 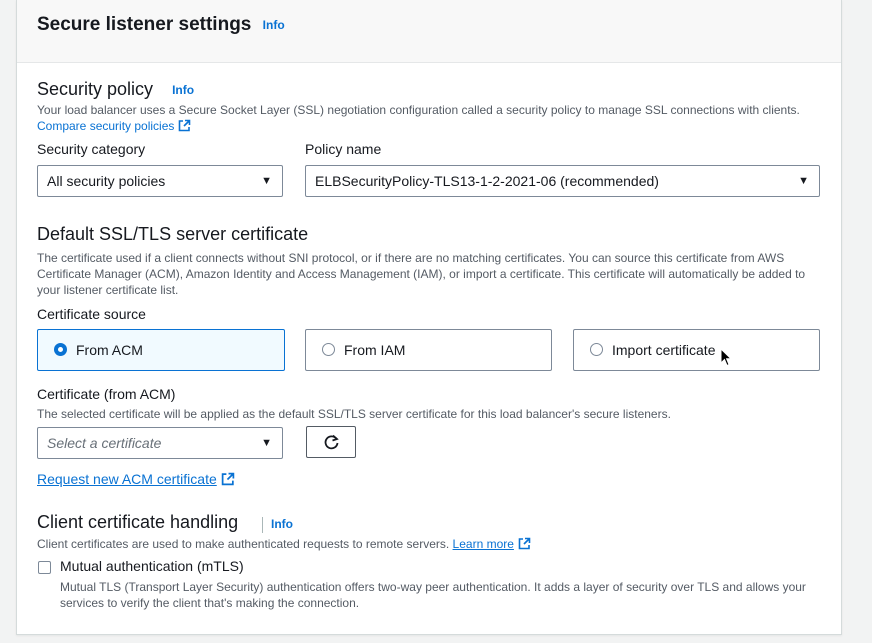 I want to click on security-category-value: All security policies, so click(x=106, y=181).